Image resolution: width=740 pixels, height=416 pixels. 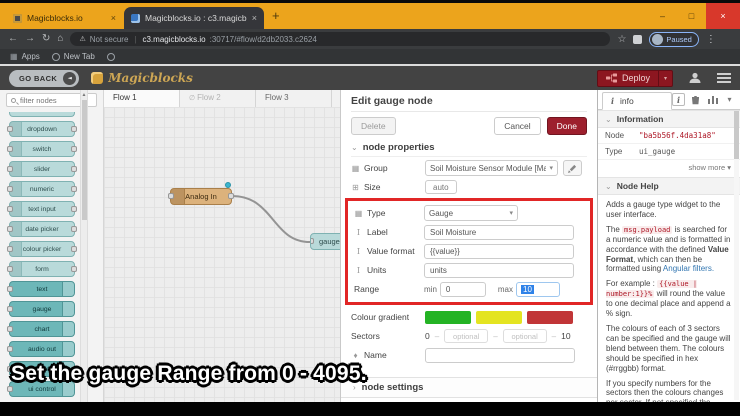 I want to click on pencil-icon, so click(x=572, y=168).